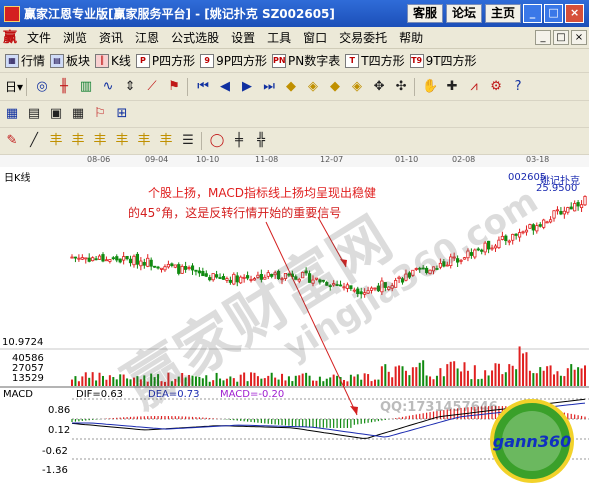 The height and width of the screenshot is (491, 589). I want to click on menu-help: 帮助, so click(411, 37).